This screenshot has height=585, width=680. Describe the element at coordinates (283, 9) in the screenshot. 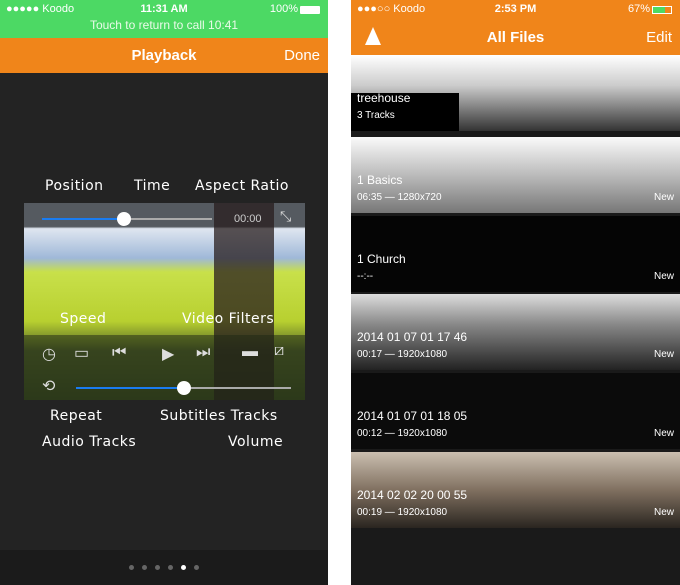

I see `battery: 100%` at that location.